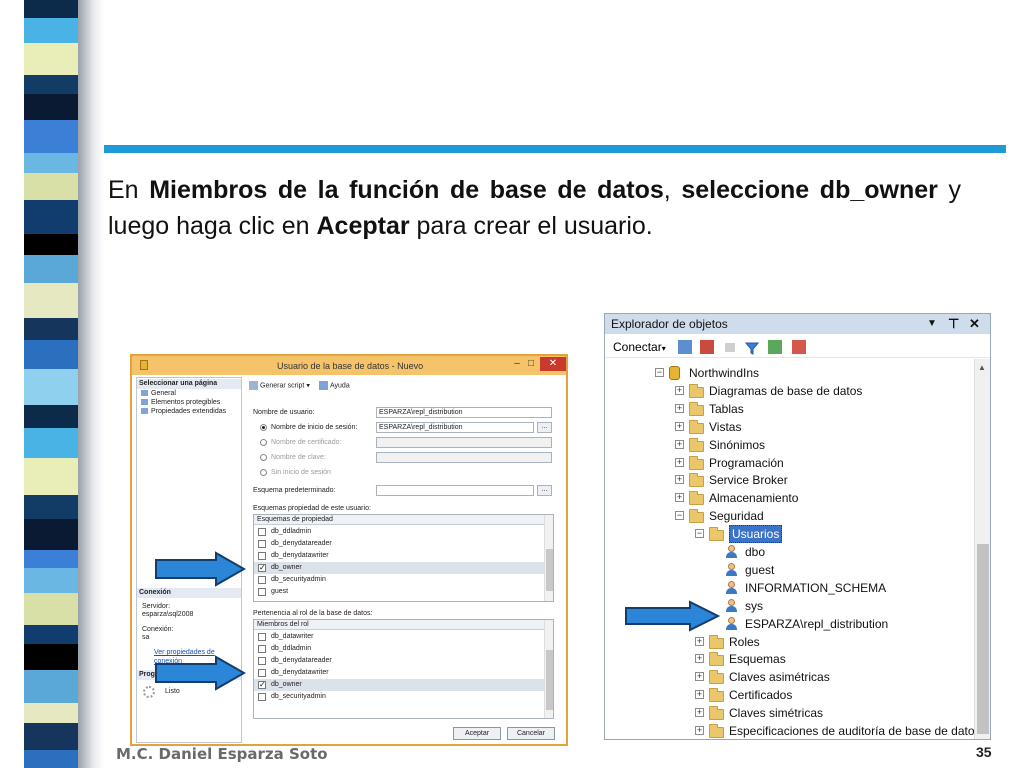 Image resolution: width=1024 pixels, height=768 pixels. What do you see at coordinates (531, 733) in the screenshot?
I see `cancel-button: Cancelar` at bounding box center [531, 733].